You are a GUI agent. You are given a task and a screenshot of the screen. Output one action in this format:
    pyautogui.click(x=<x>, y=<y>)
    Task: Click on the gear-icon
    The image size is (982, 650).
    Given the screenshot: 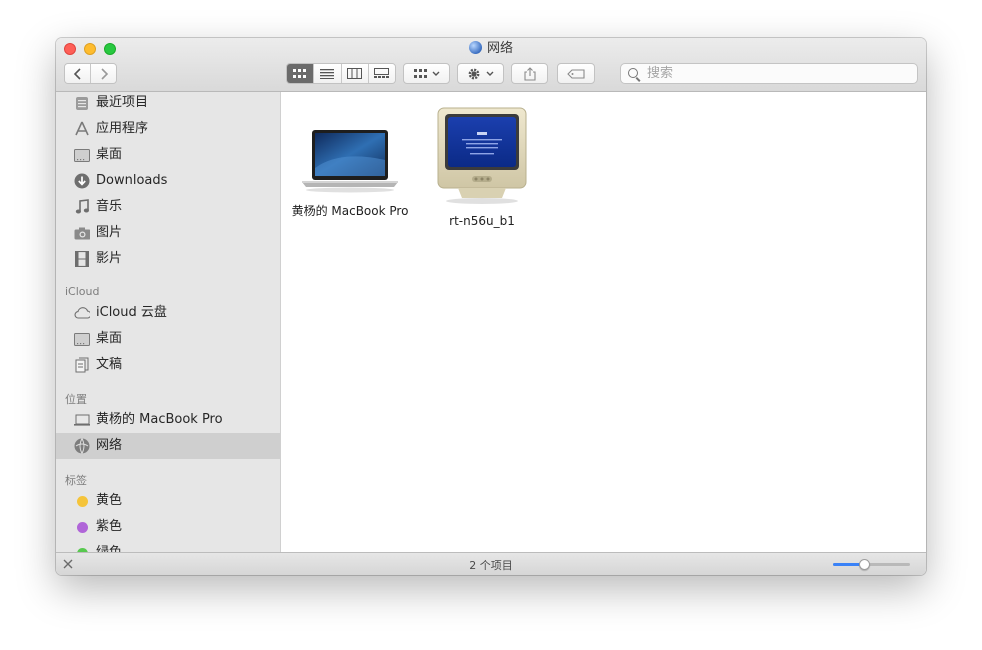 What is the action you would take?
    pyautogui.click(x=480, y=73)
    